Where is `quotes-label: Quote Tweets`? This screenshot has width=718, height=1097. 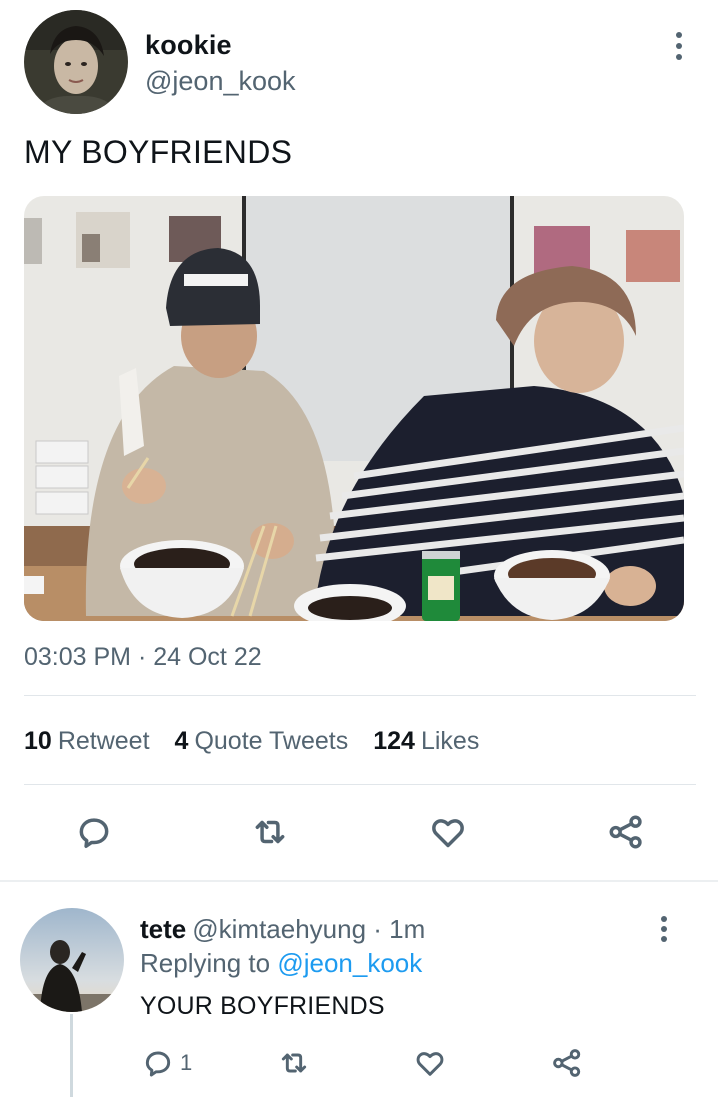
quotes-label: Quote Tweets is located at coordinates (271, 741).